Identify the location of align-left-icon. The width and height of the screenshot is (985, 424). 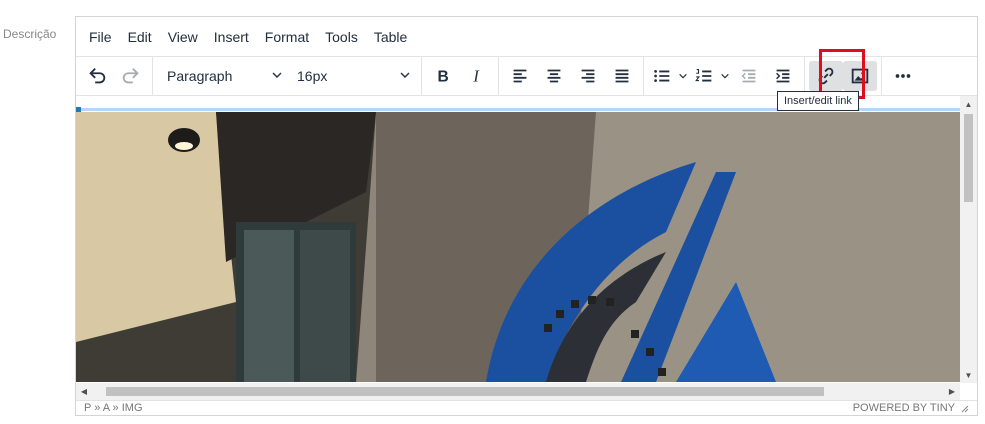
(520, 76).